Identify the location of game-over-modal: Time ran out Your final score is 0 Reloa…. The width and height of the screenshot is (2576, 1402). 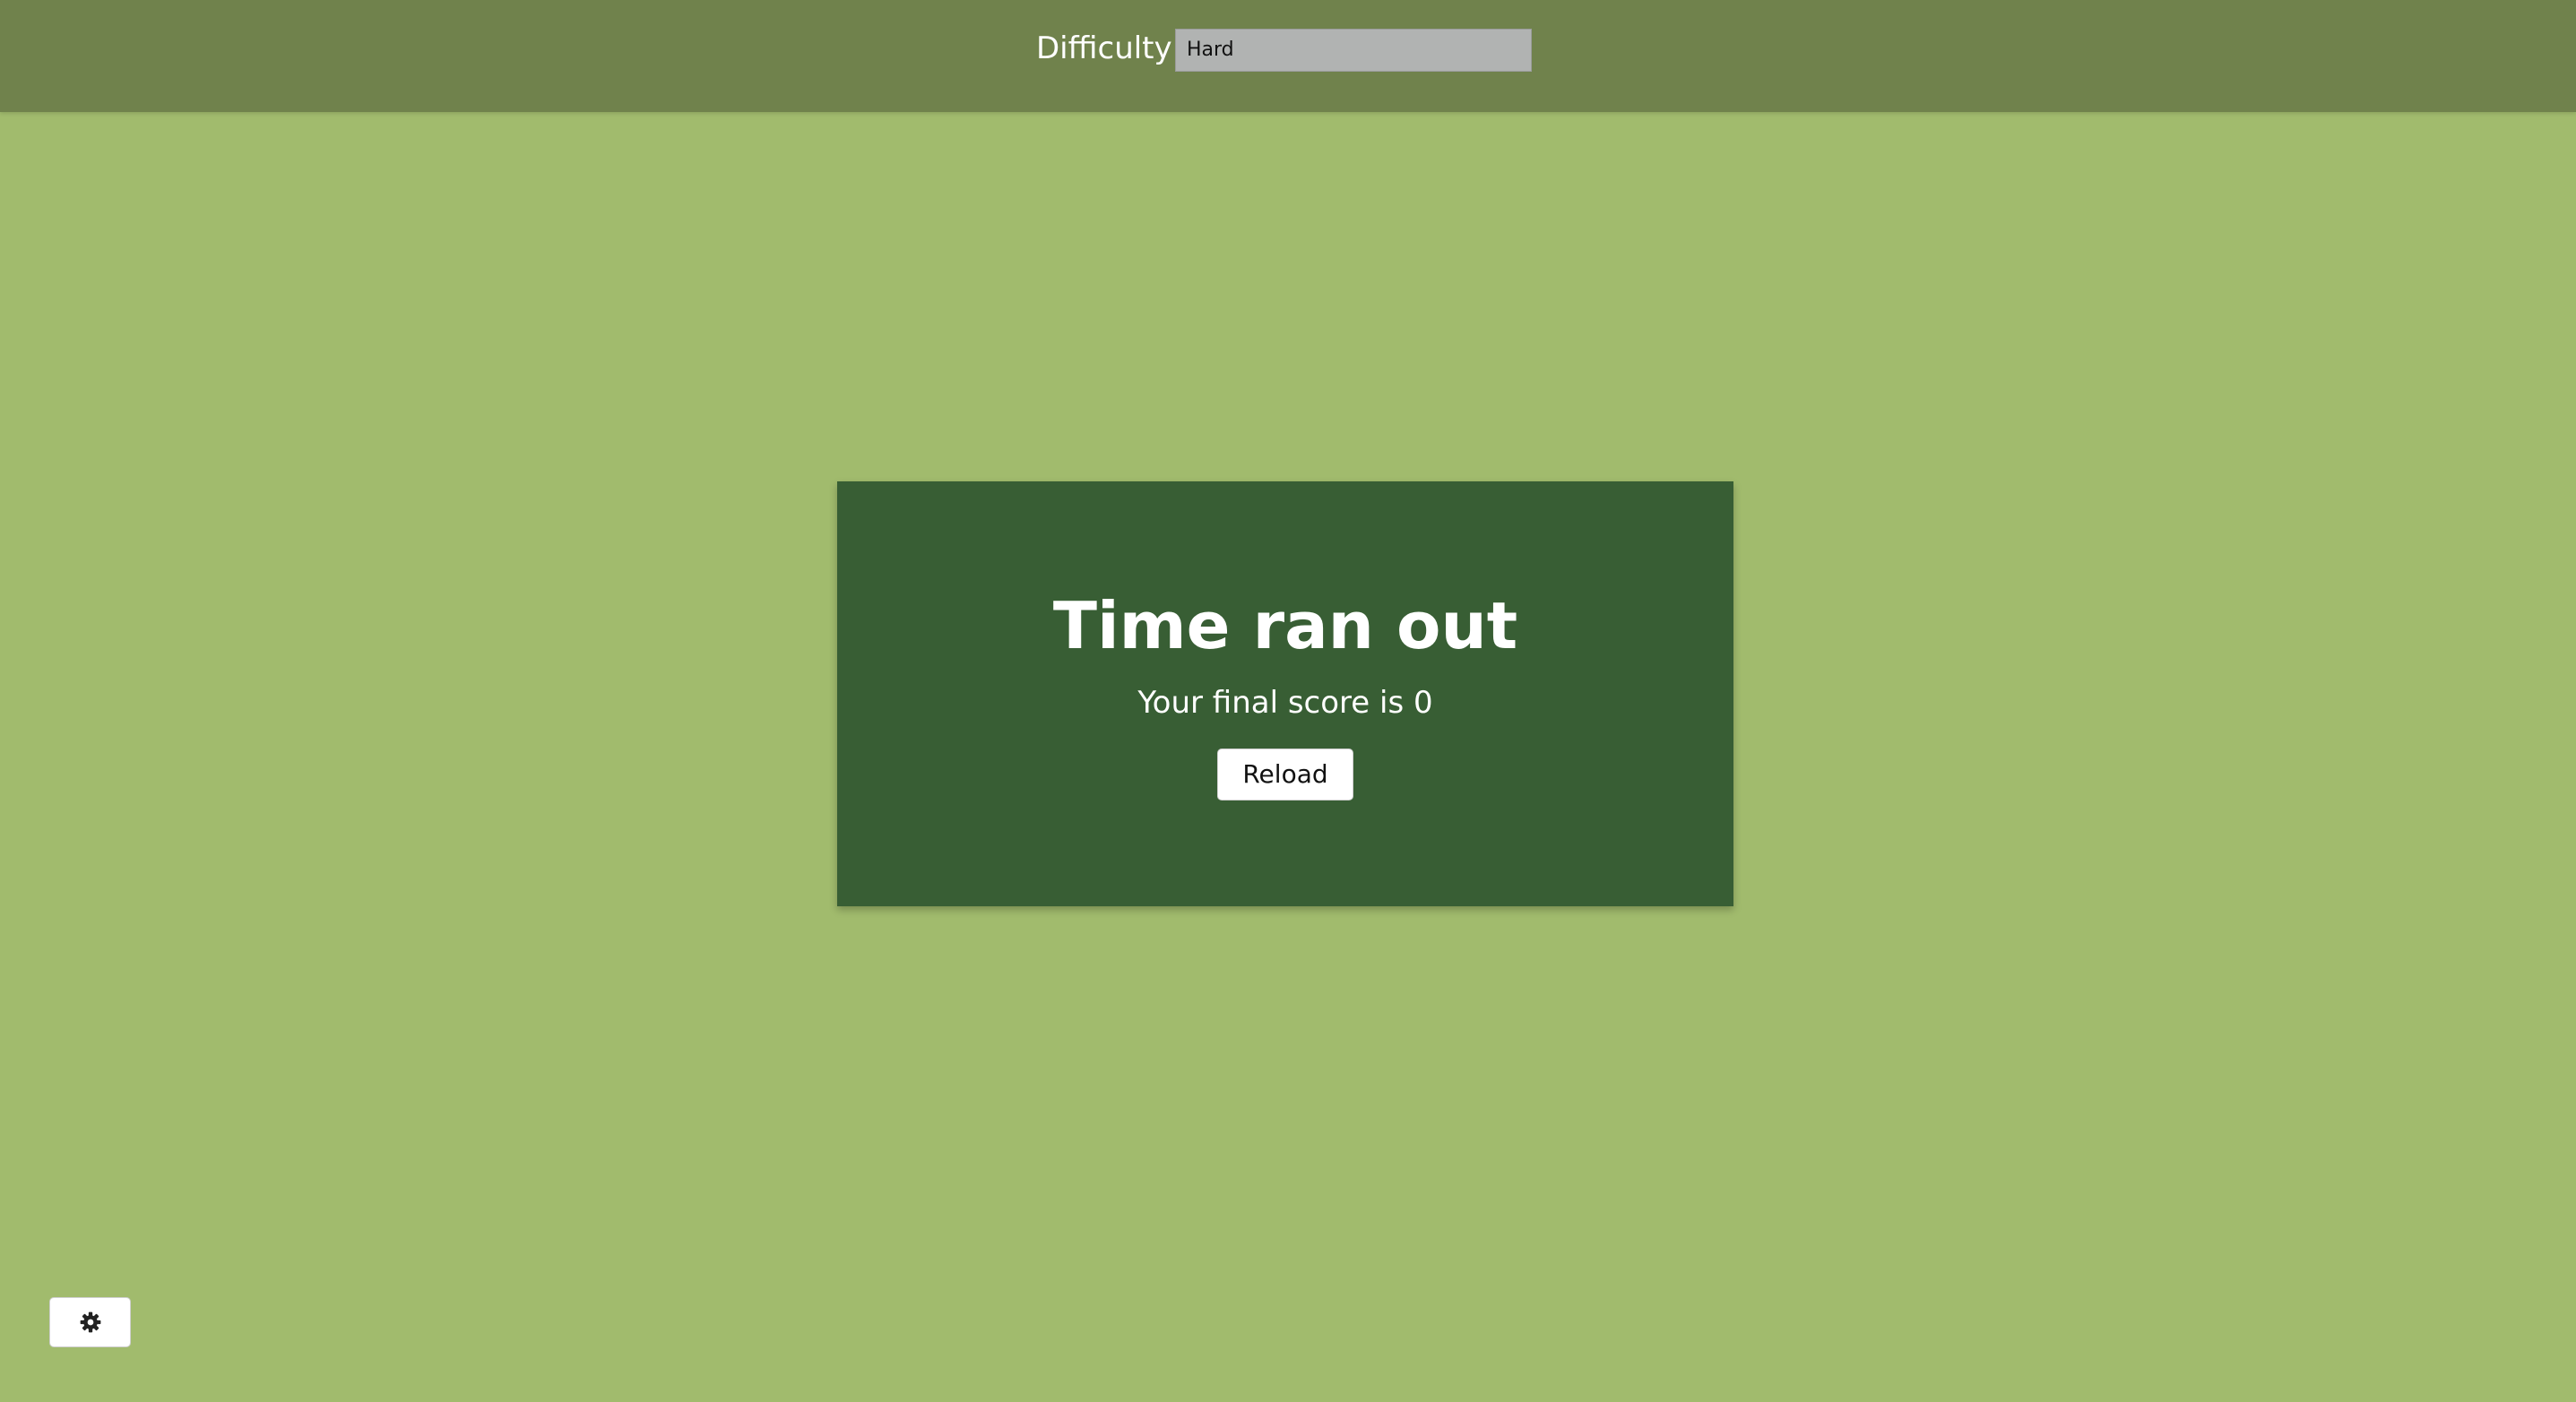
(1285, 693).